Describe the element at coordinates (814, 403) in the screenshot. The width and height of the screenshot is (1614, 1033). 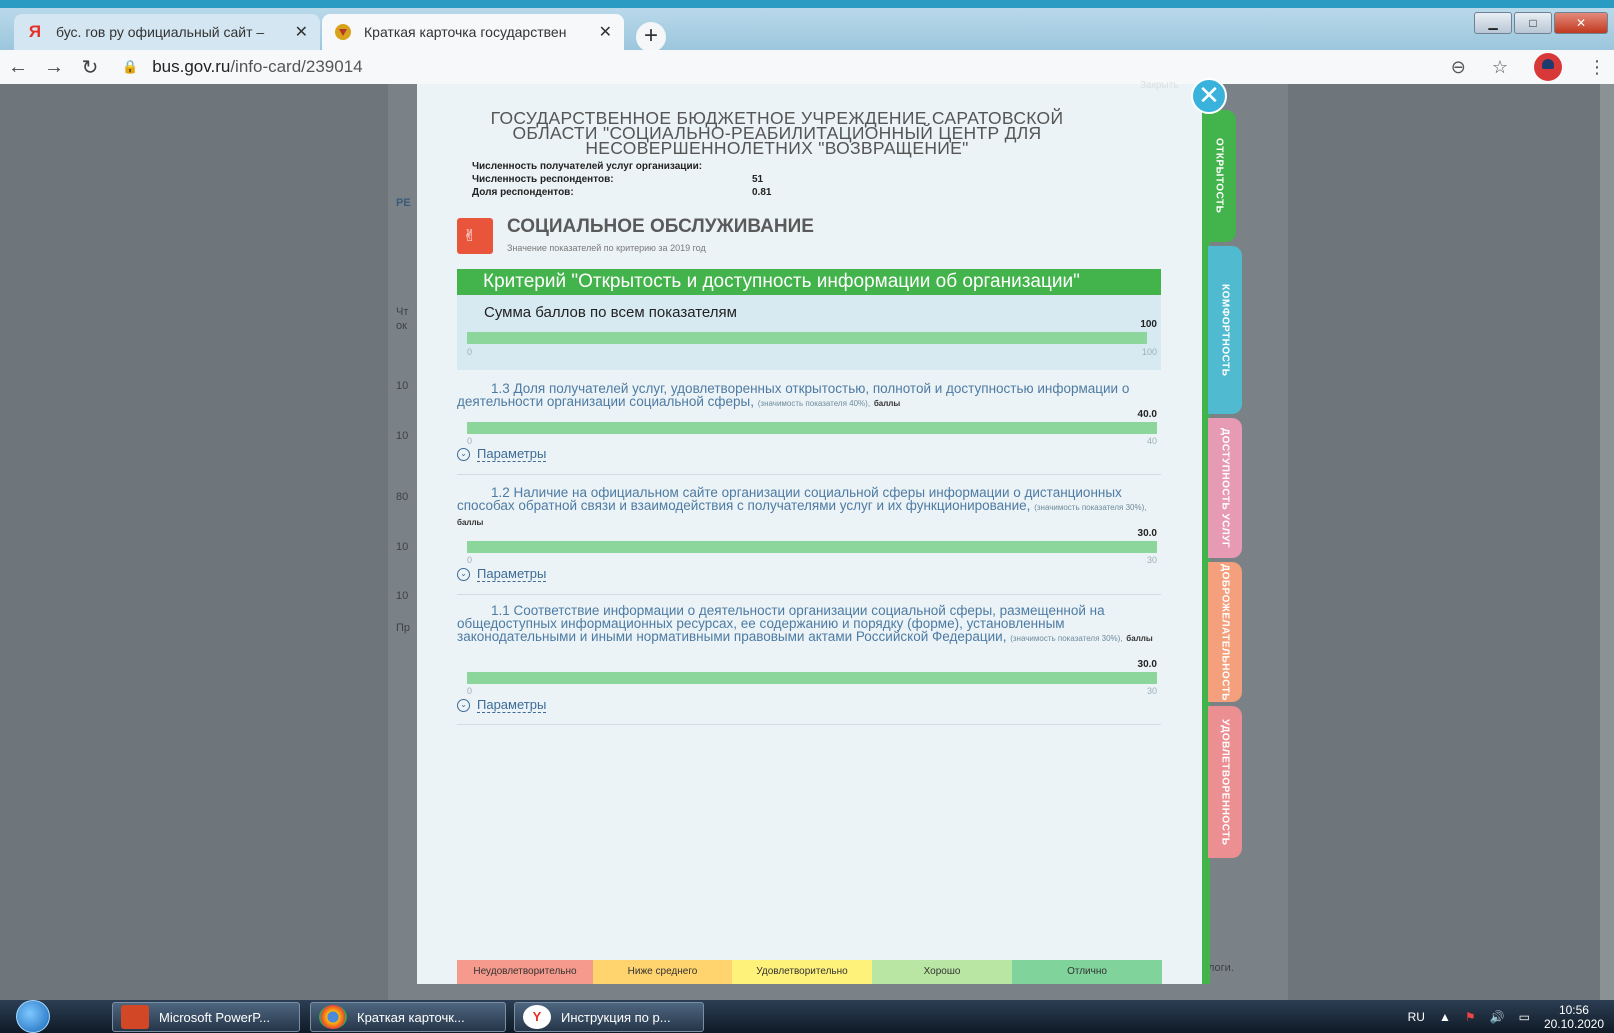
I see `metric-weight: (значимость показателя 40%),` at that location.